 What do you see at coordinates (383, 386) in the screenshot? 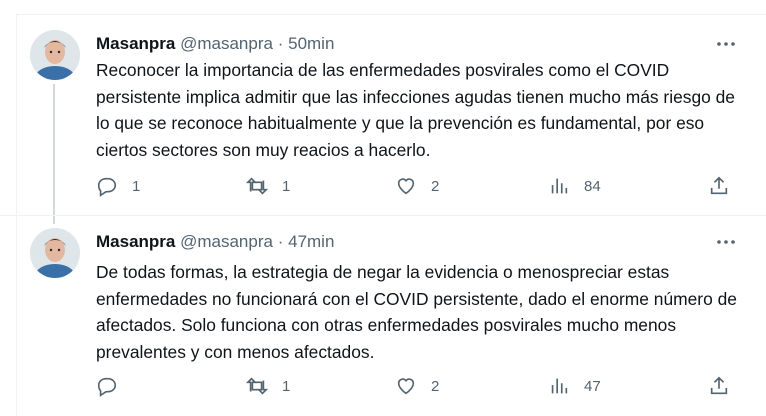
I see `tweet-actions: 1 2 47` at bounding box center [383, 386].